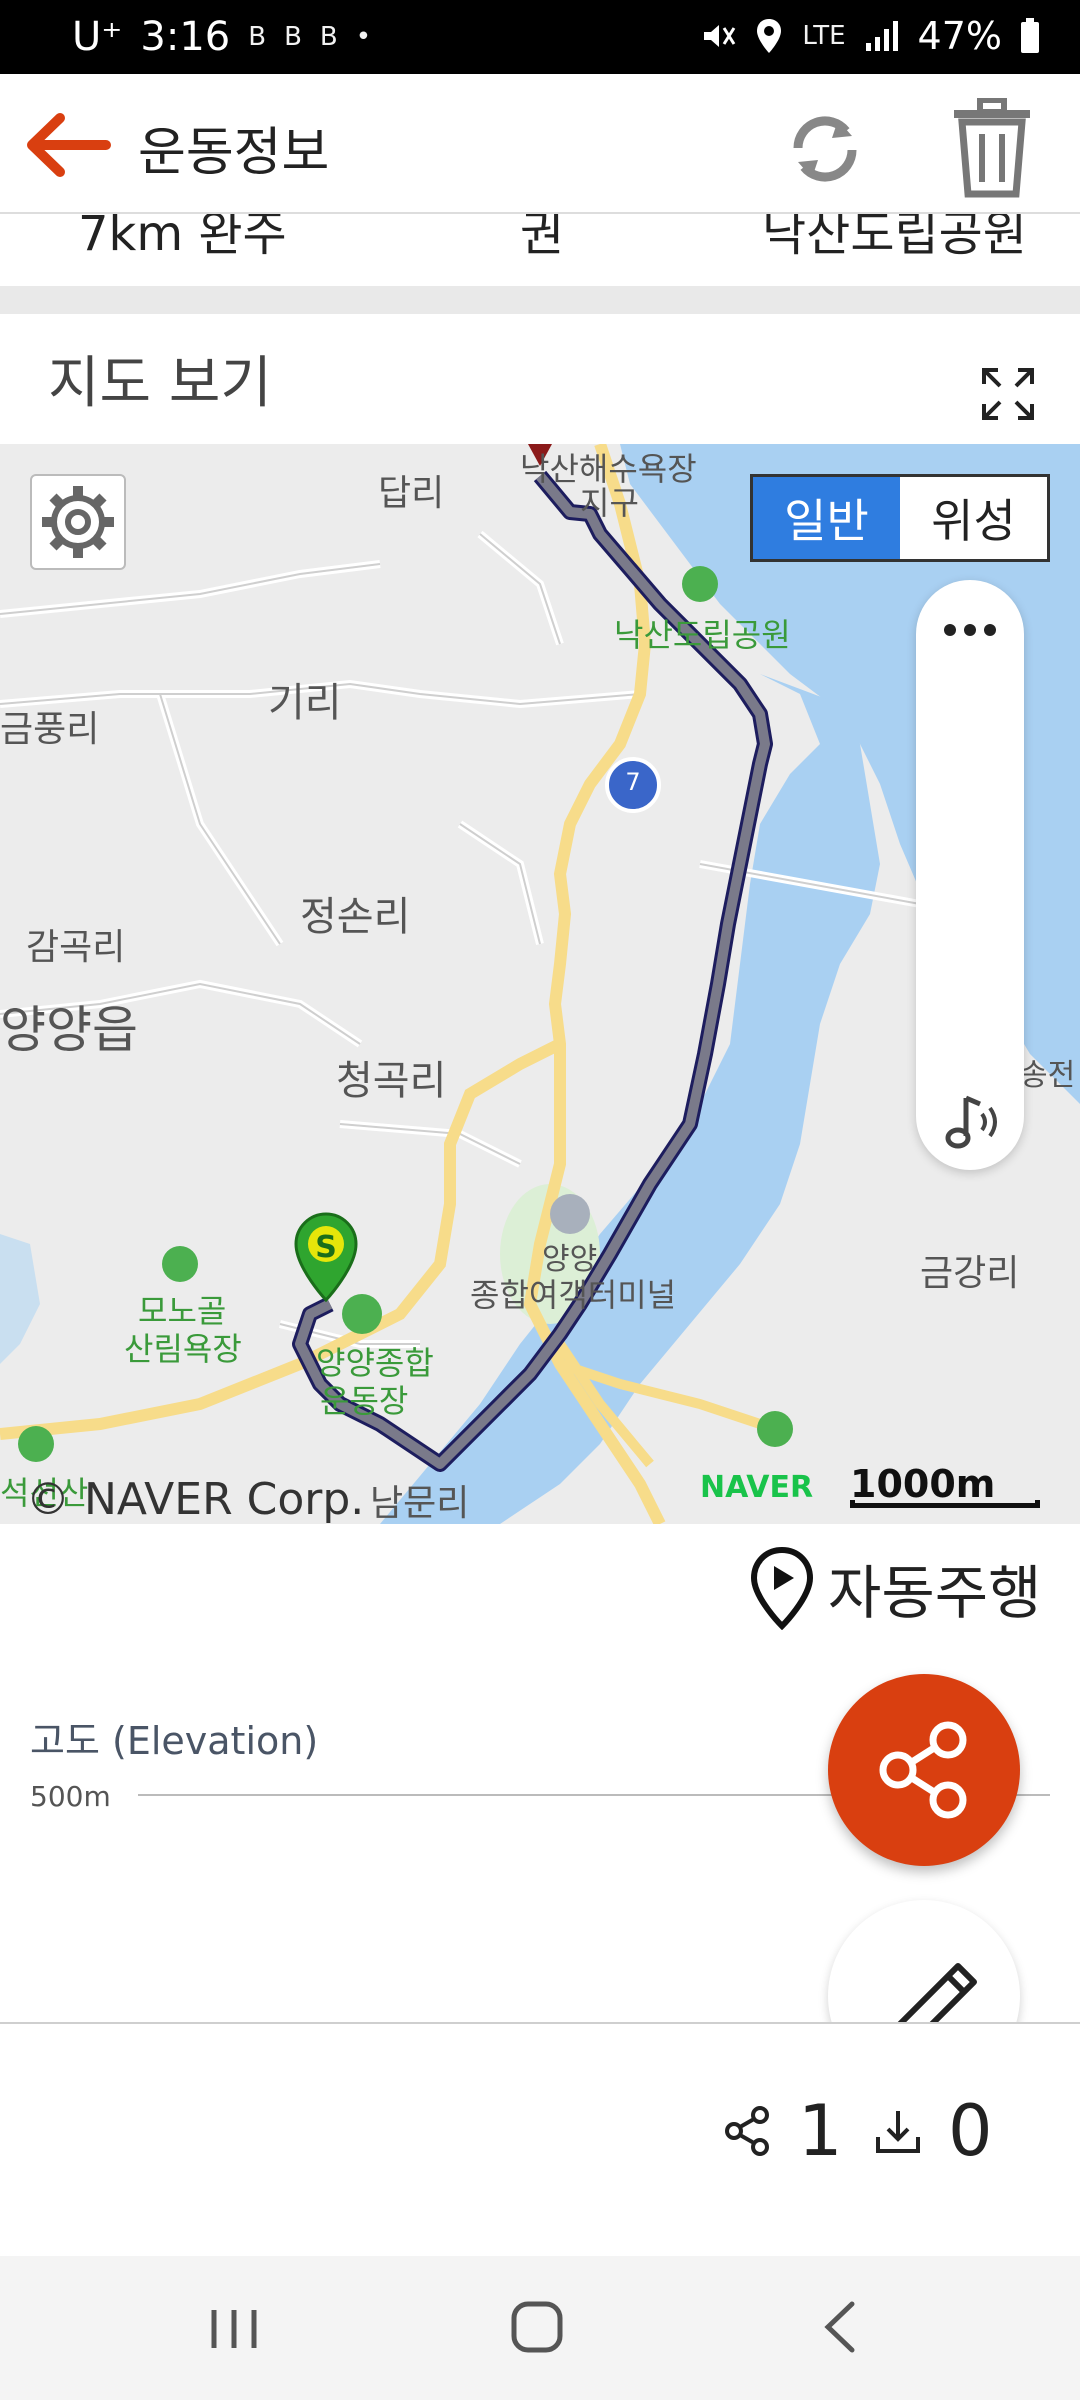 This screenshot has height=2400, width=1080. What do you see at coordinates (782, 1588) in the screenshot?
I see `play-location-icon` at bounding box center [782, 1588].